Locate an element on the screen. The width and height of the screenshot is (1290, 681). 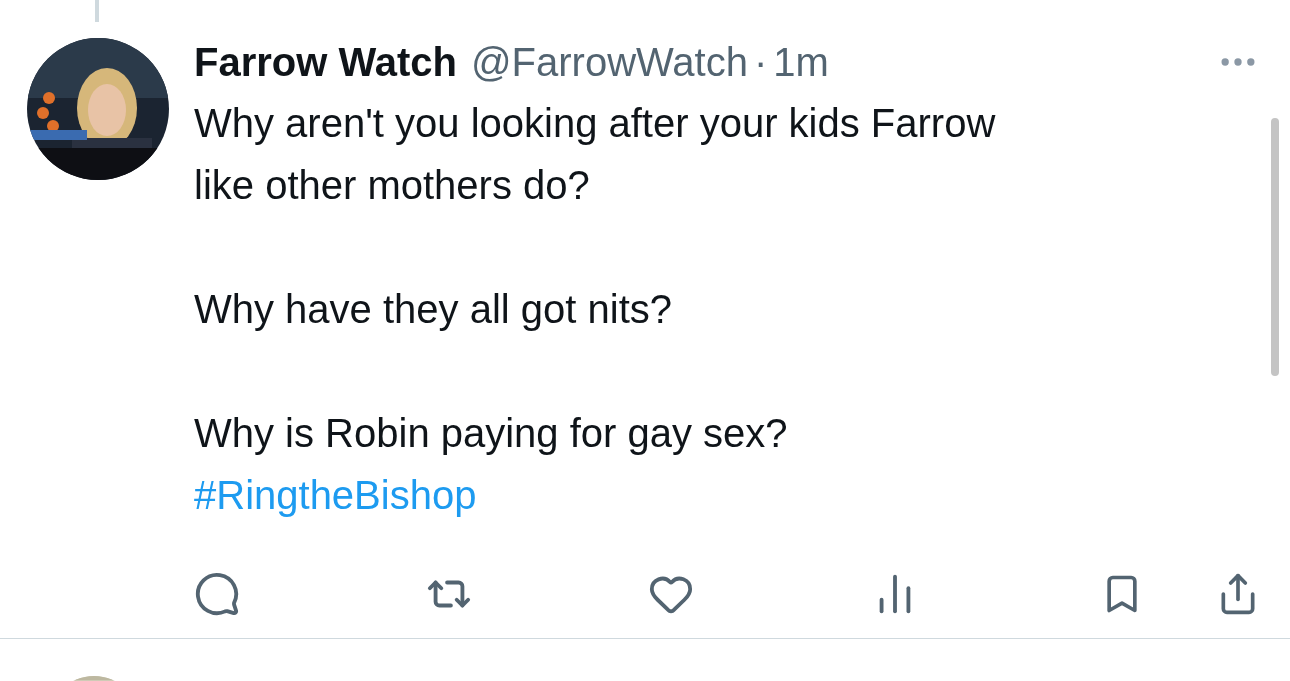
author-handle: @FarrowWatch is located at coordinates (609, 62).